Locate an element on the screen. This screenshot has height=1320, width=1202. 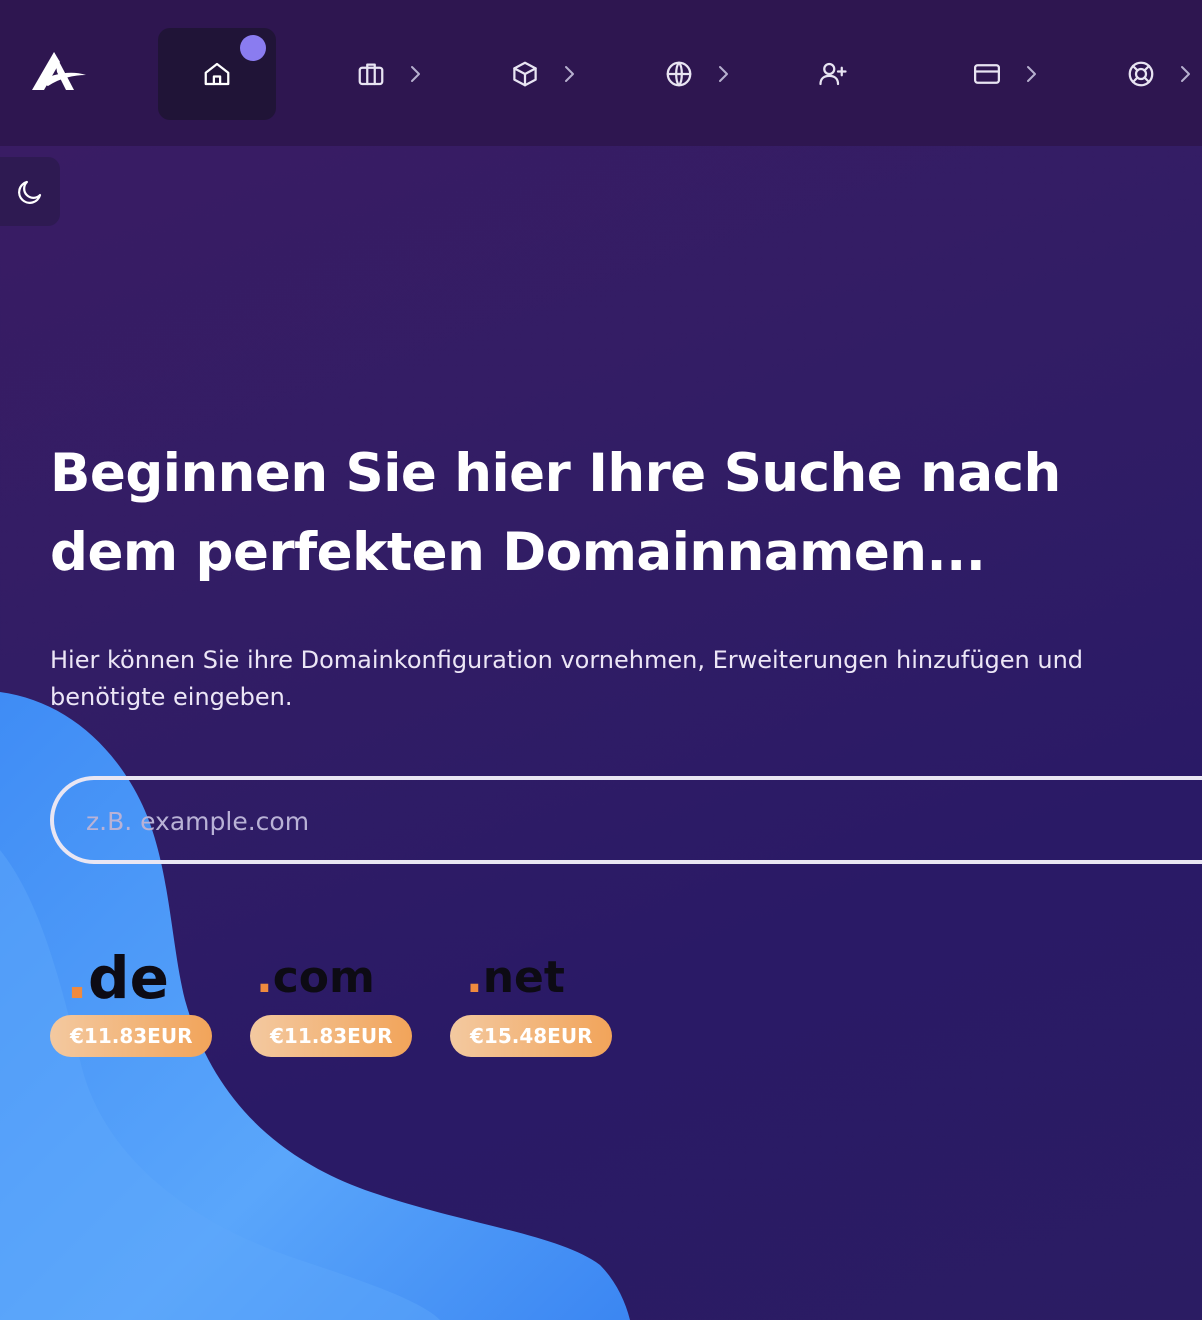
tld-item-com: .com €11.83EUR is located at coordinates (333, 998).